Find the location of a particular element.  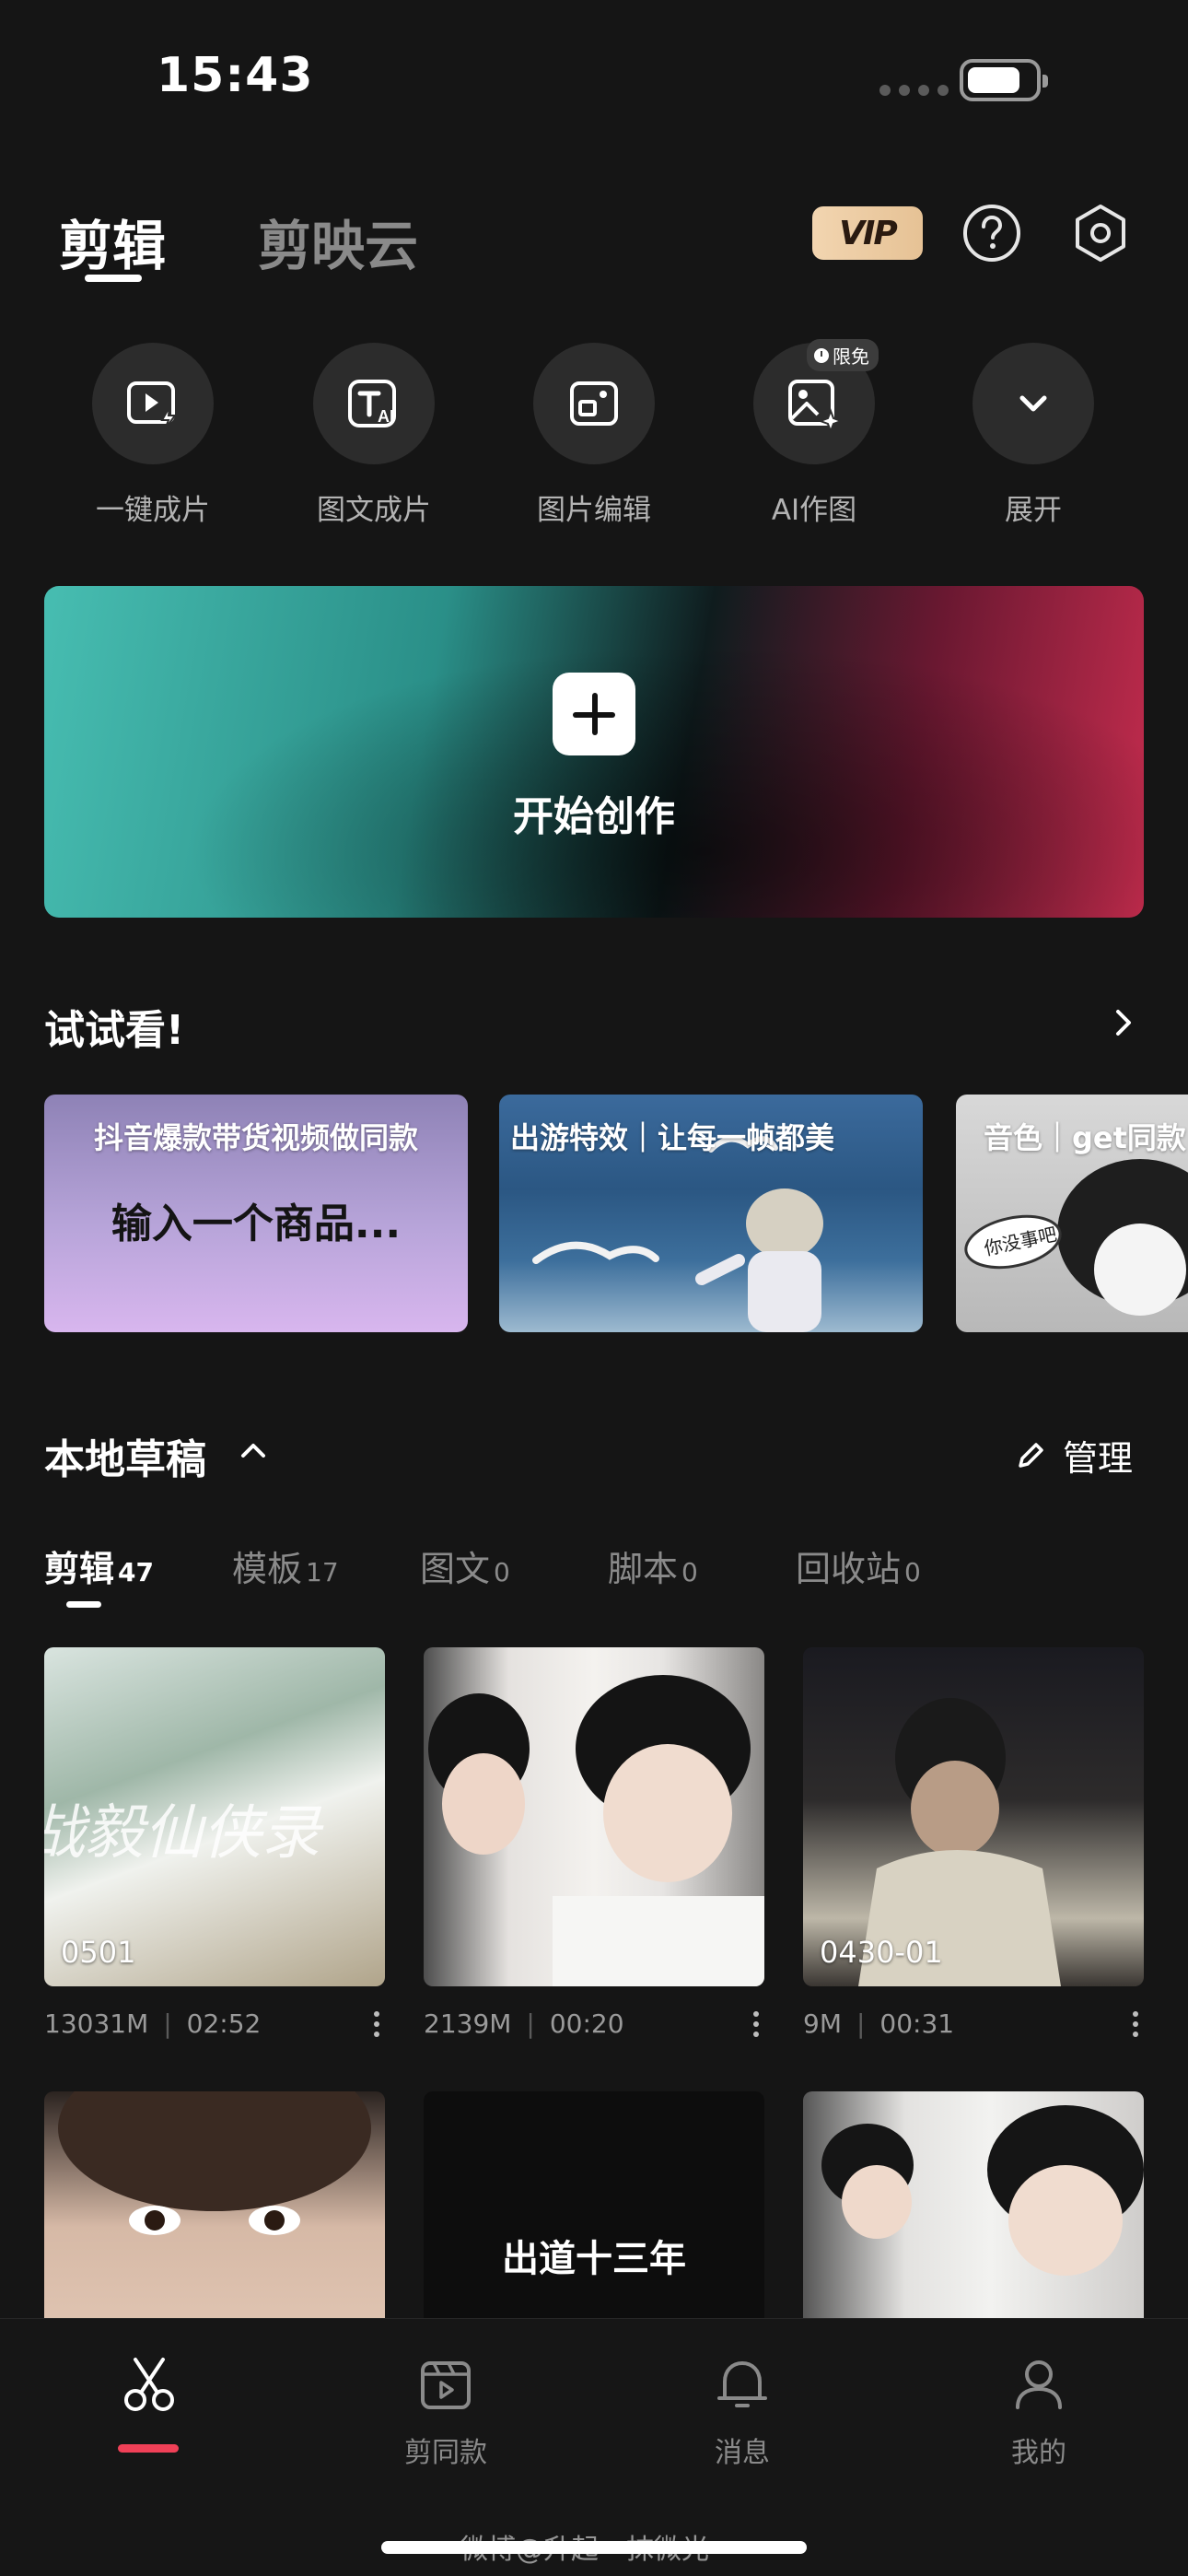

nav-label: 我的 is located at coordinates (1038, 2453).